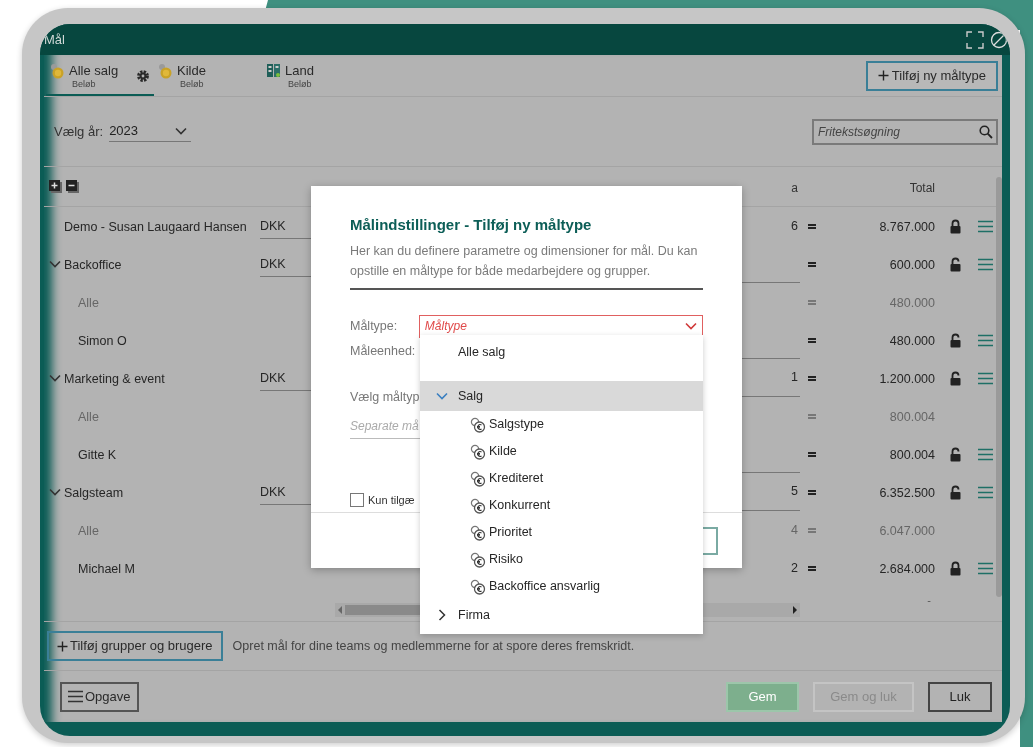 Image resolution: width=1033 pixels, height=747 pixels. I want to click on table-cell-text: 5, so click(794, 492).